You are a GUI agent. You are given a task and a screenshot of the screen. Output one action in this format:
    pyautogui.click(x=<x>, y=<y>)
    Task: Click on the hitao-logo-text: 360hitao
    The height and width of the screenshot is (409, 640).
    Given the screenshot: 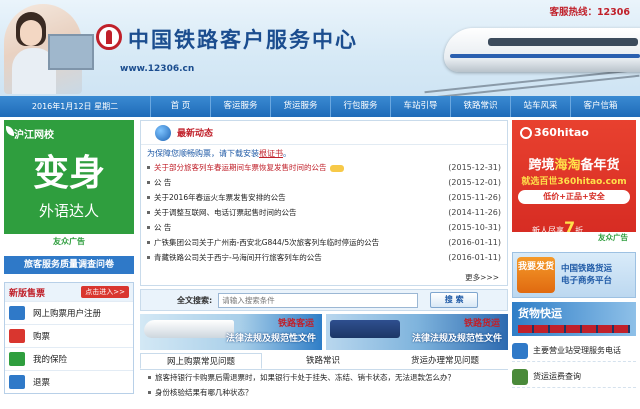 What is the action you would take?
    pyautogui.click(x=561, y=132)
    